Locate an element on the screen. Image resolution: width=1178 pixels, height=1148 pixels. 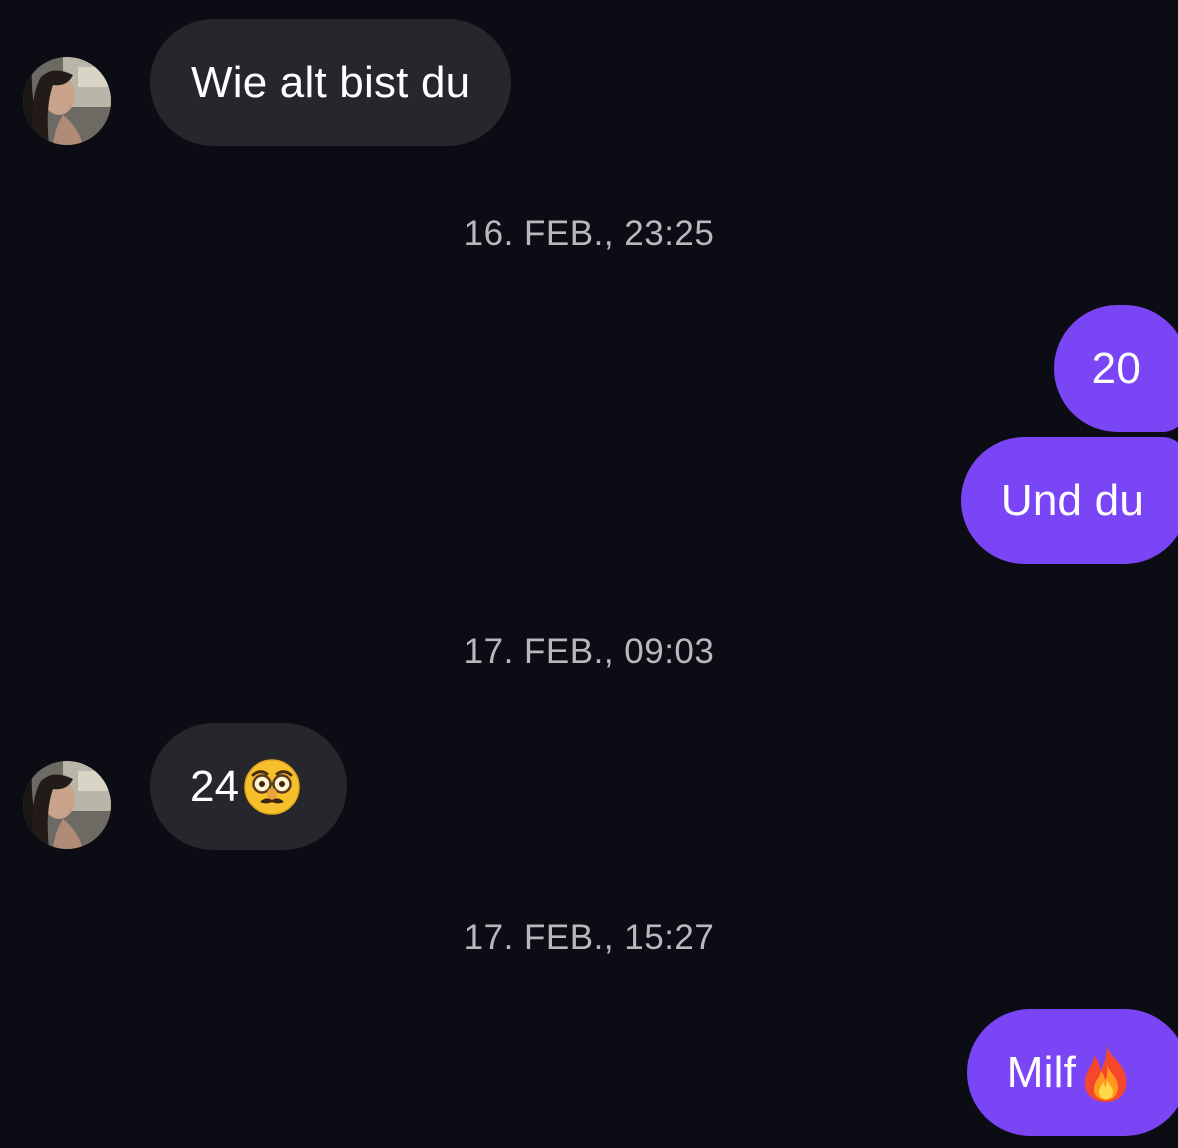
message-text: Und du is located at coordinates (1072, 500).